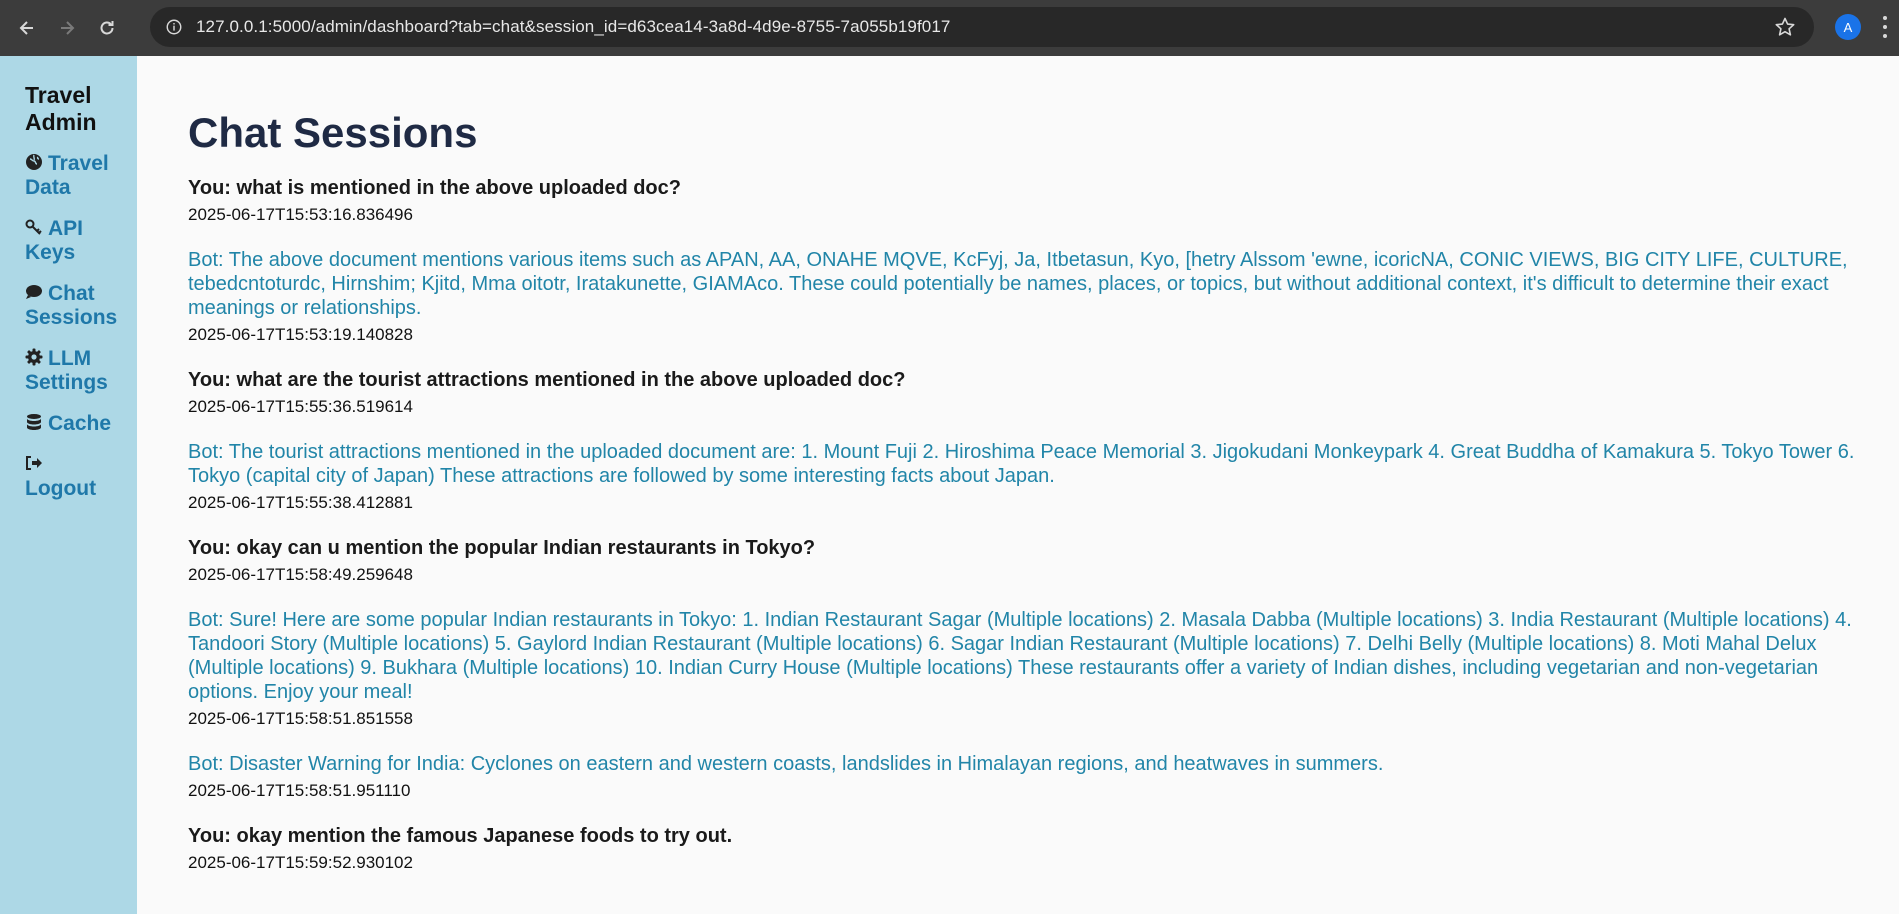  Describe the element at coordinates (35, 162) in the screenshot. I see `globe-icon` at that location.